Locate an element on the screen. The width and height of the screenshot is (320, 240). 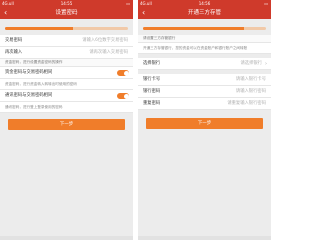
bank-password-field: 银行密码 请输入银行密码 is located at coordinates (204, 92).